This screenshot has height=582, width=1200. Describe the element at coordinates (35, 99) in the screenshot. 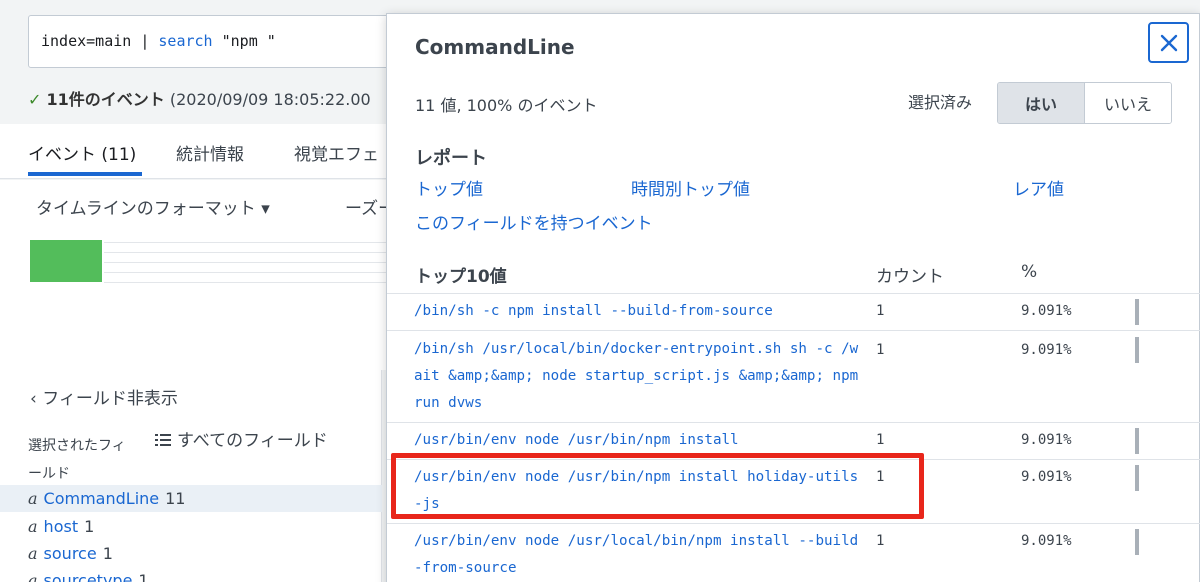

I see `check-icon: ✓` at that location.